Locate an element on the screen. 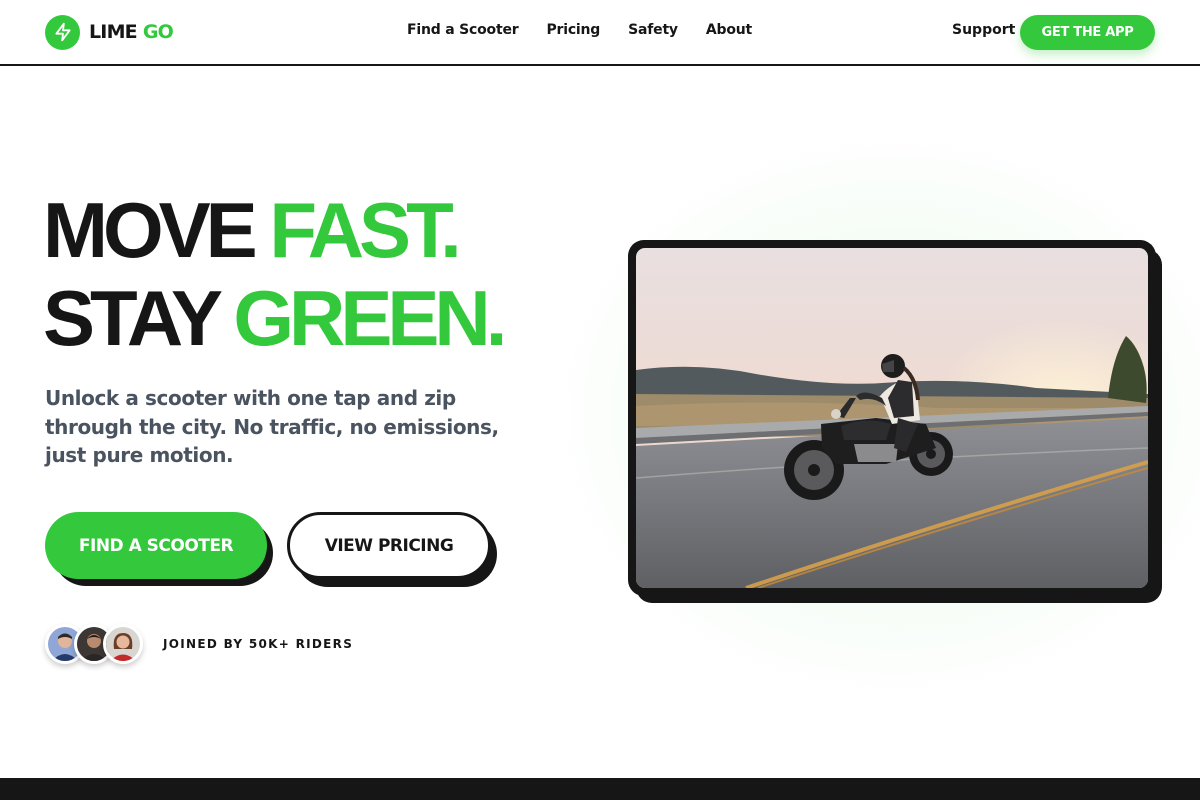 The image size is (1200, 800). find-scooter-button-wrap: FIND A SCOOTER is located at coordinates (160, 550).